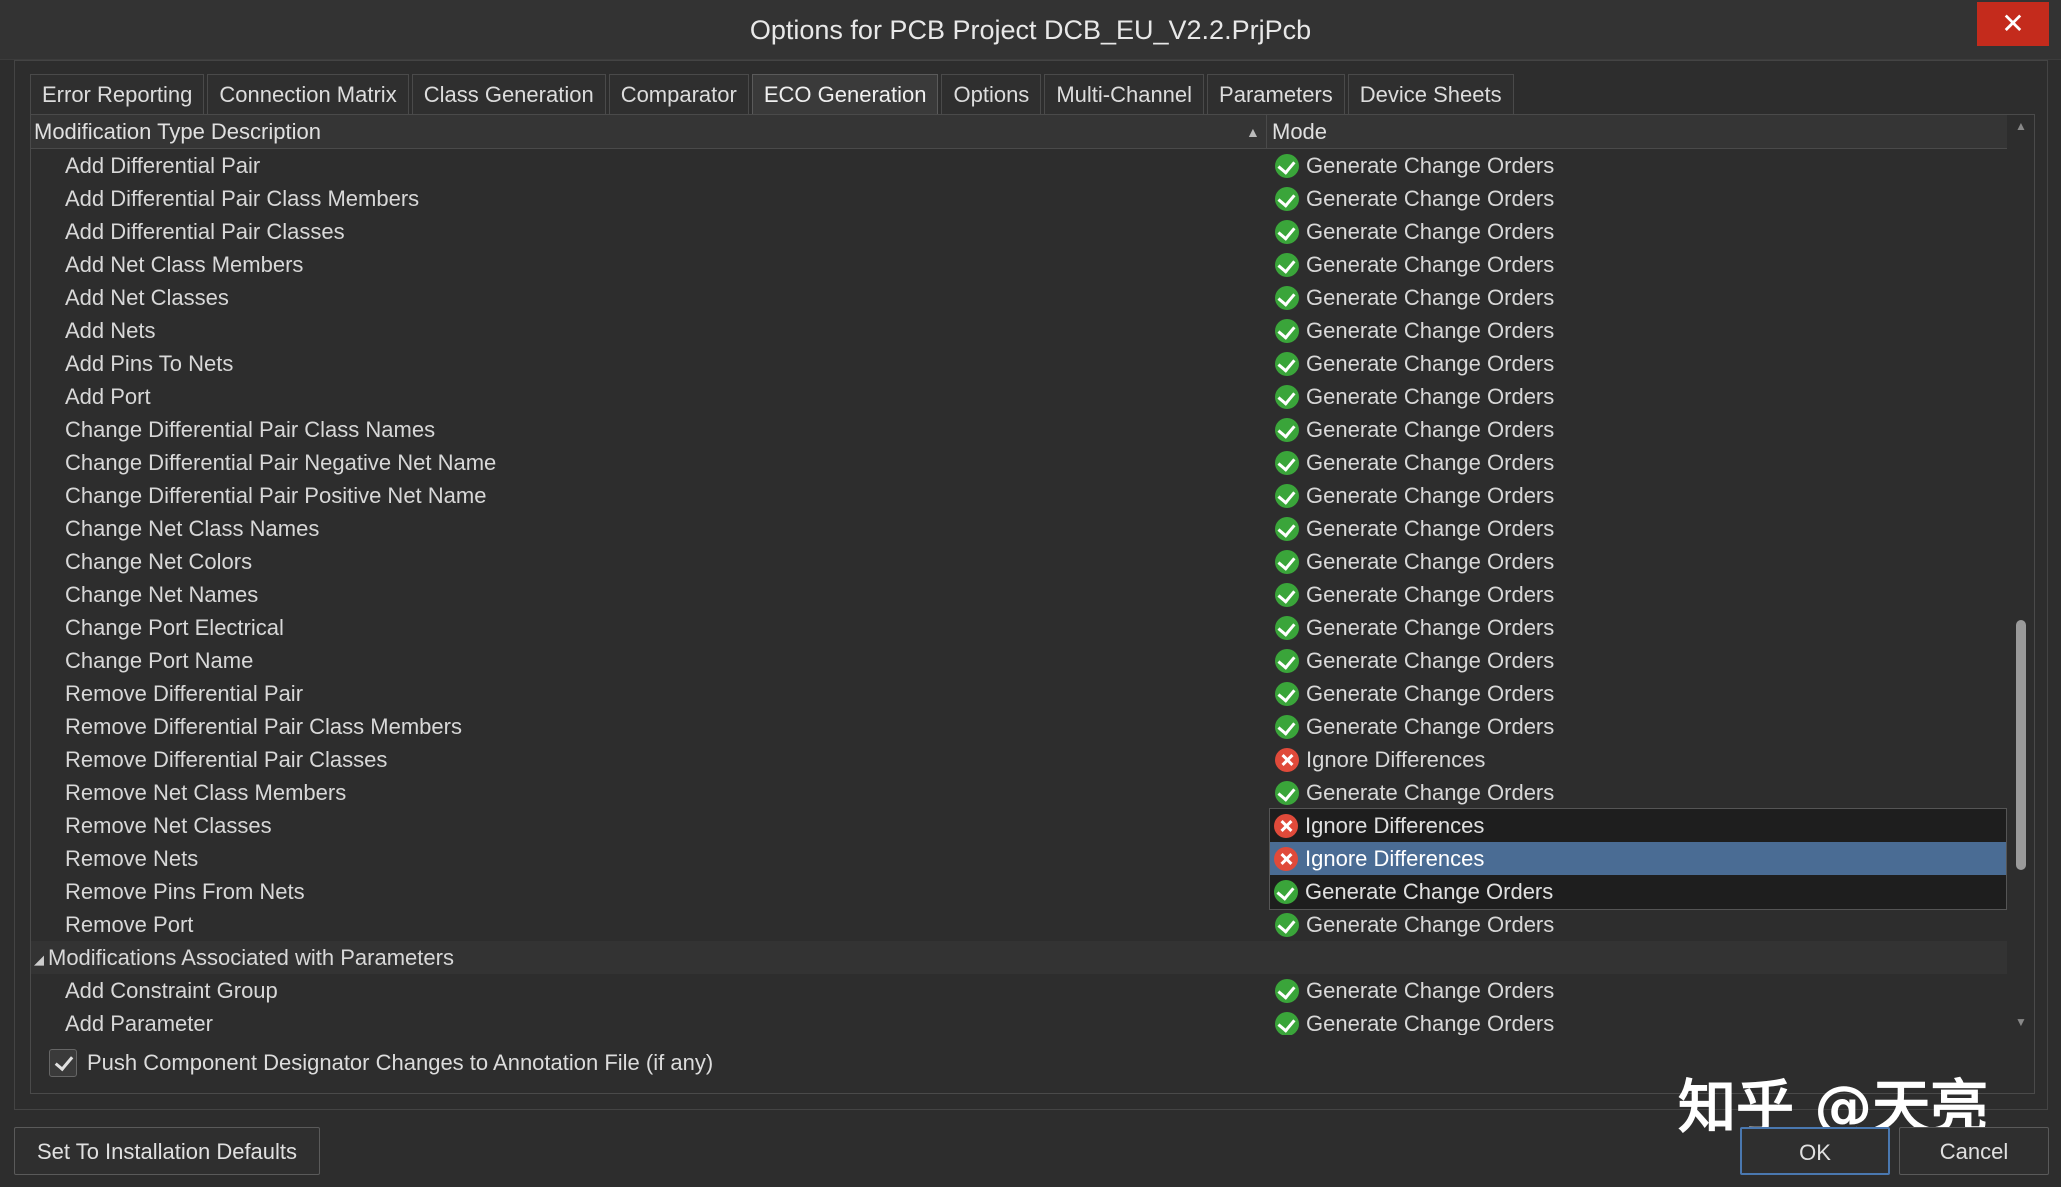  What do you see at coordinates (2021, 127) in the screenshot?
I see `scroll-up-icon: ▲` at bounding box center [2021, 127].